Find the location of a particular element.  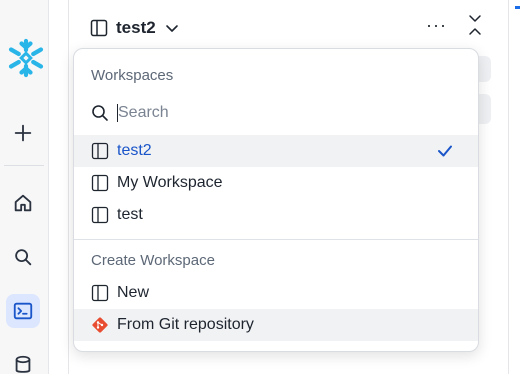

projects-button is located at coordinates (23, 311).